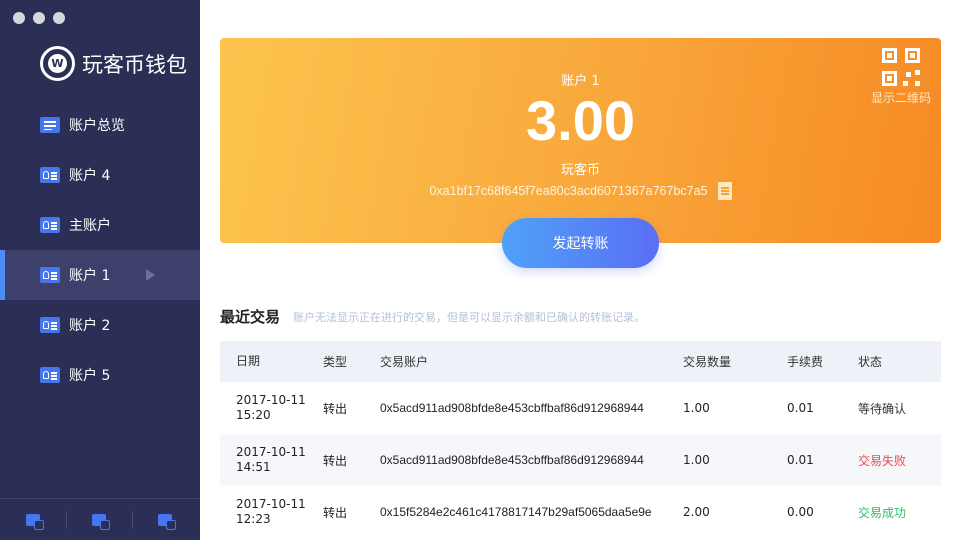 This screenshot has width=960, height=540. I want to click on tx-amount: 2.00, so click(696, 512).